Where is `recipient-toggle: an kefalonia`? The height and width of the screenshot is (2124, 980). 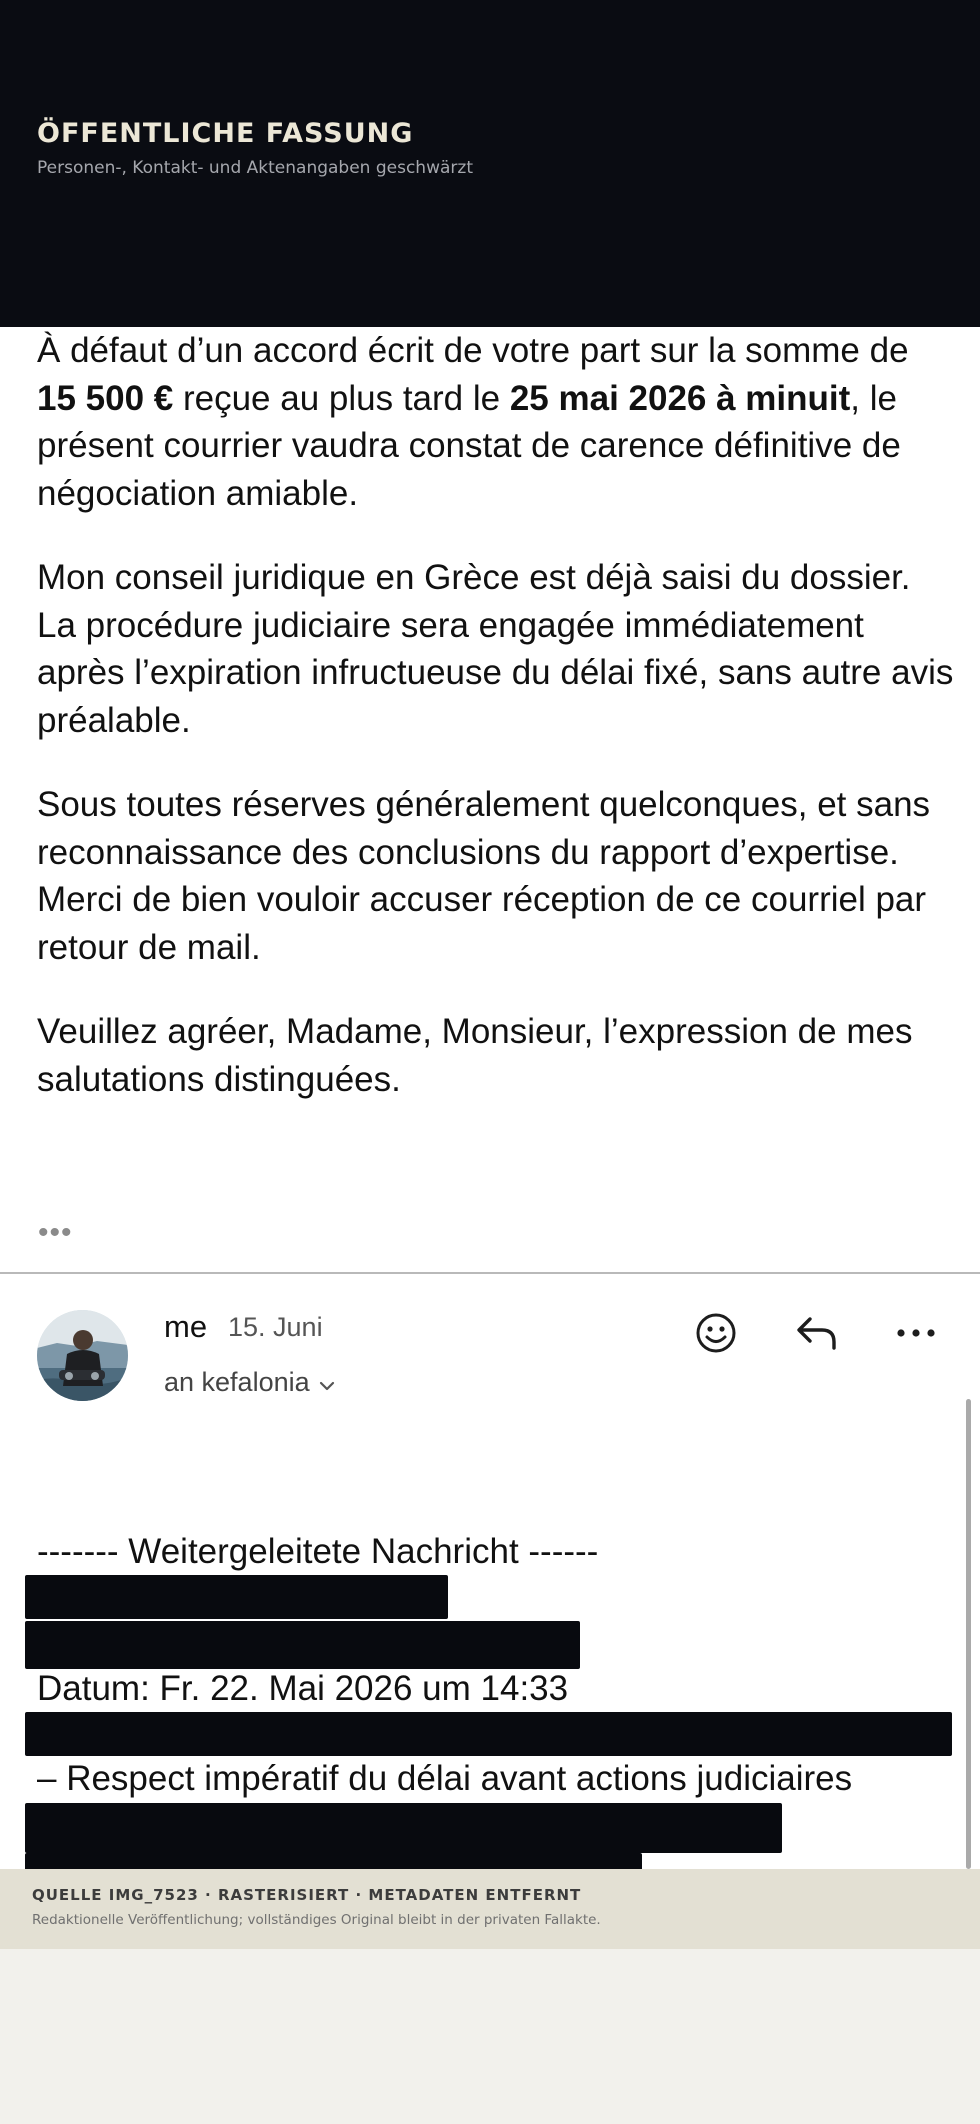
recipient-toggle: an kefalonia is located at coordinates (250, 1383).